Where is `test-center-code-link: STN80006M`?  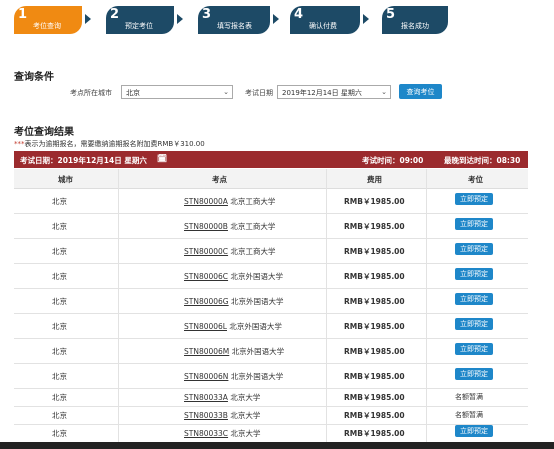
test-center-code-link: STN80006M is located at coordinates (206, 351).